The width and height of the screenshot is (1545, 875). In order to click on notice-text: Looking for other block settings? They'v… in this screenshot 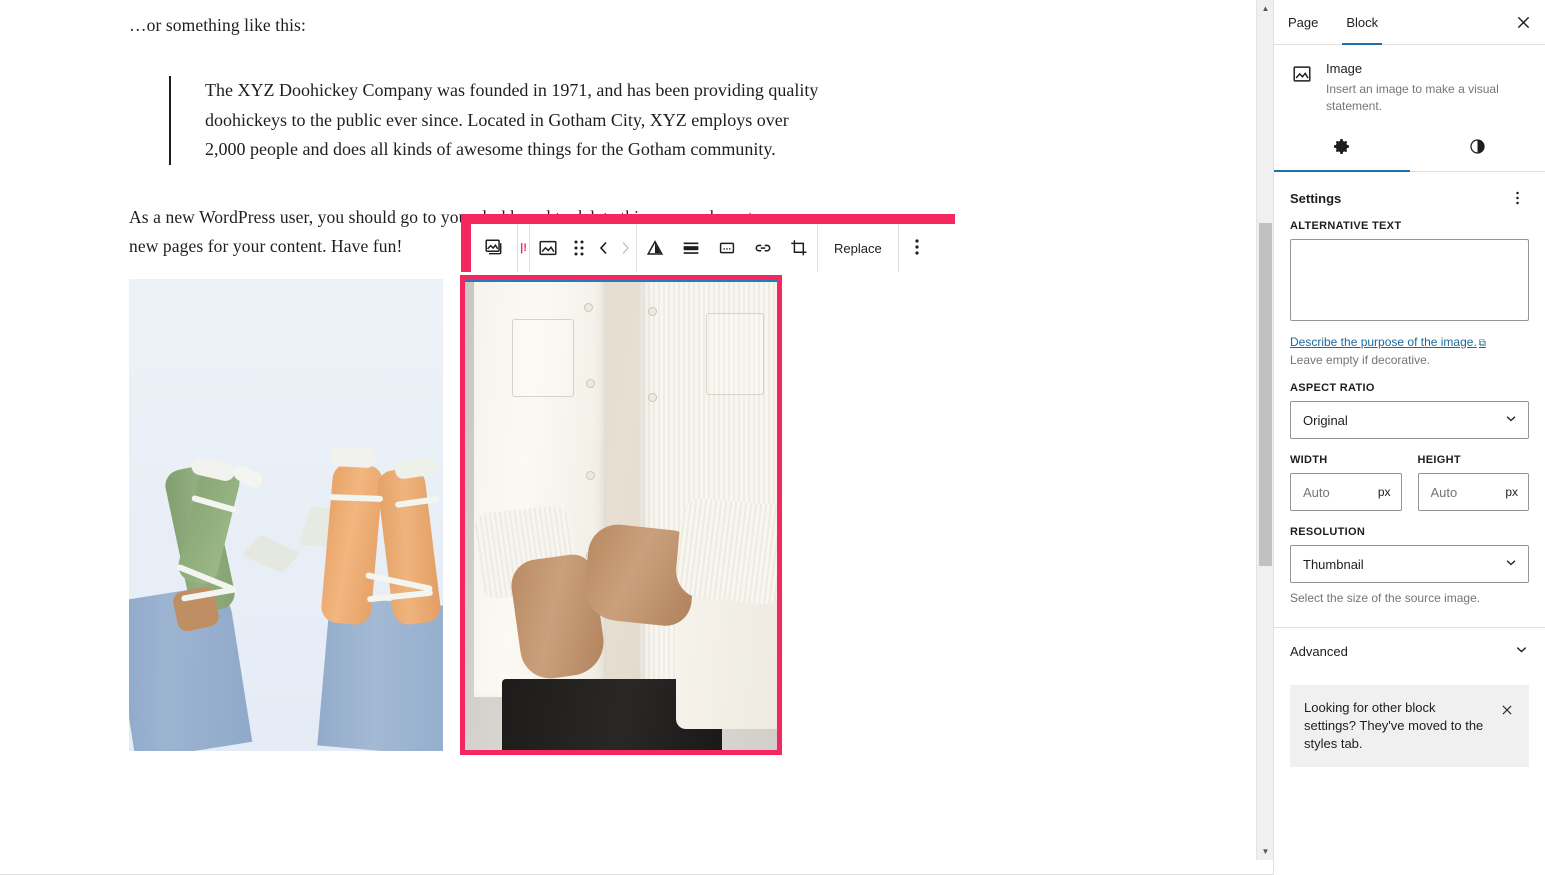, I will do `click(1394, 725)`.